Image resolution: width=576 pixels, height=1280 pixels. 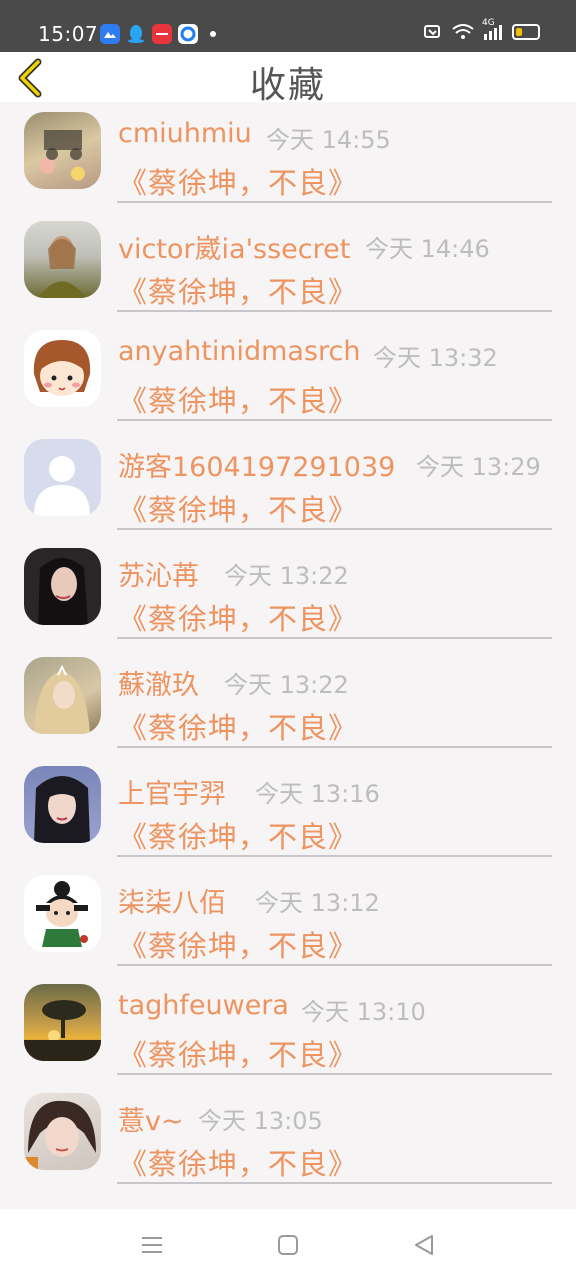 I want to click on back-triangle-icon, so click(x=424, y=1245).